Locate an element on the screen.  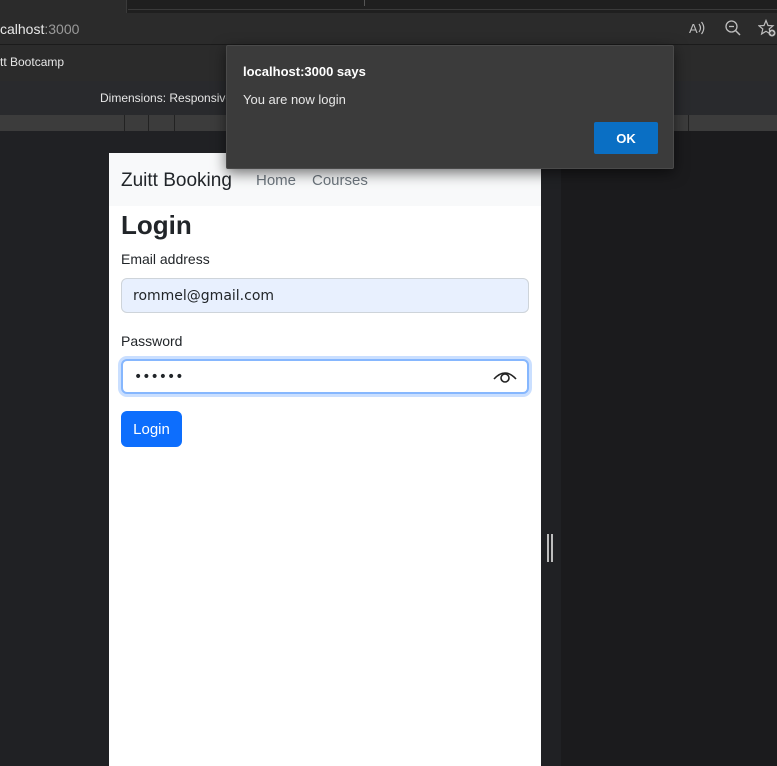
tab-divider is located at coordinates (364, 3).